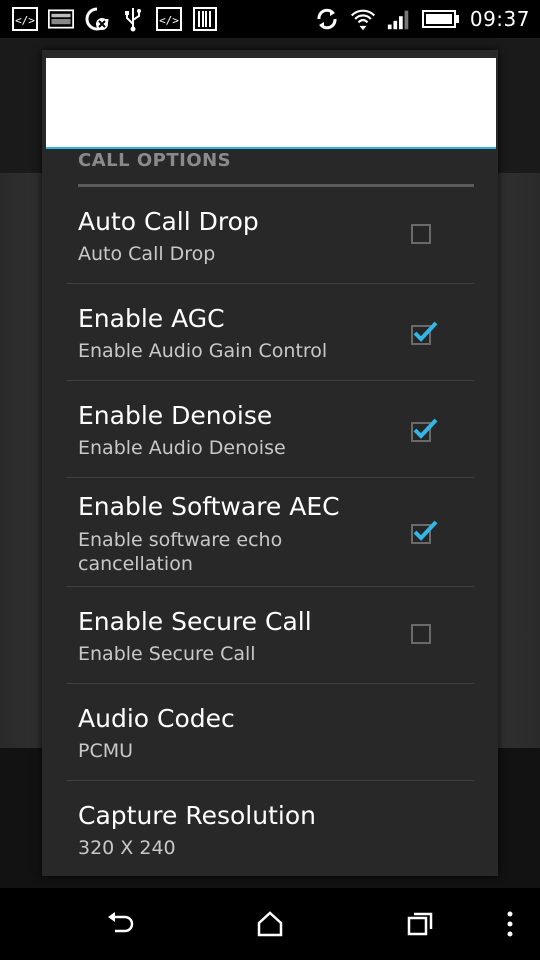 This screenshot has width=540, height=960. What do you see at coordinates (156, 718) in the screenshot?
I see `pref-title: Audio Codec` at bounding box center [156, 718].